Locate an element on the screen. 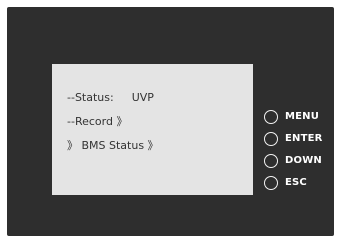 The height and width of the screenshot is (243, 341). status-line: --Status: UVP is located at coordinates (110, 97).